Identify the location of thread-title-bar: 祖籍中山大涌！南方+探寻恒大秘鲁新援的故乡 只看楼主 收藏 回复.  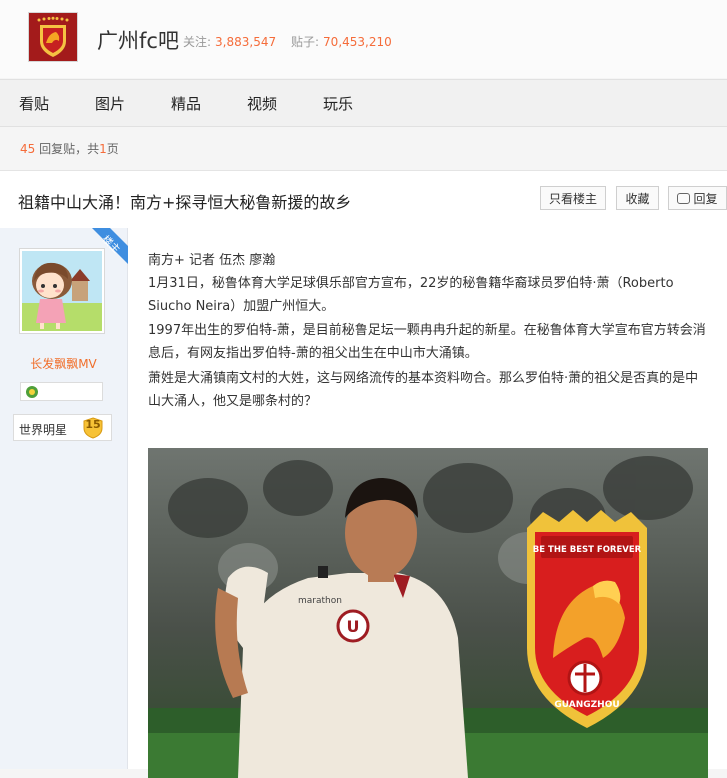
(363, 199).